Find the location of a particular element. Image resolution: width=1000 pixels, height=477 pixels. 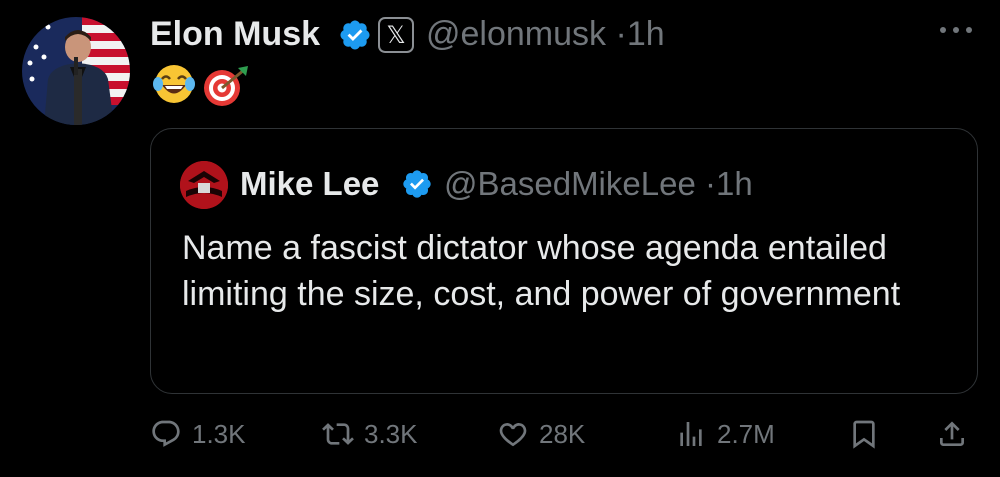

repost-button: 3.3K is located at coordinates (370, 434).